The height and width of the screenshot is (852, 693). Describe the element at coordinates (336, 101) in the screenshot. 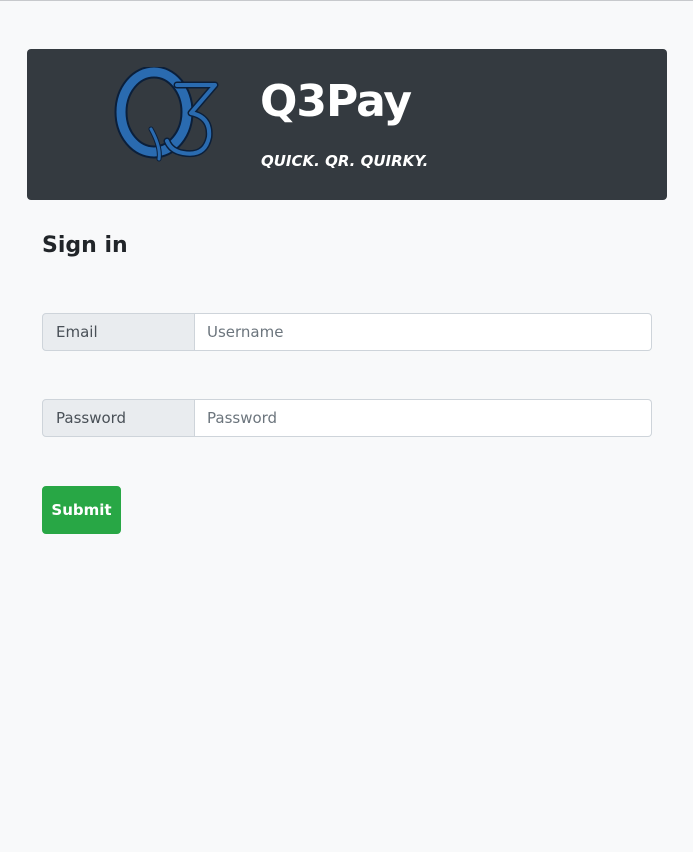

I see `brand-title: Q3Pay` at that location.